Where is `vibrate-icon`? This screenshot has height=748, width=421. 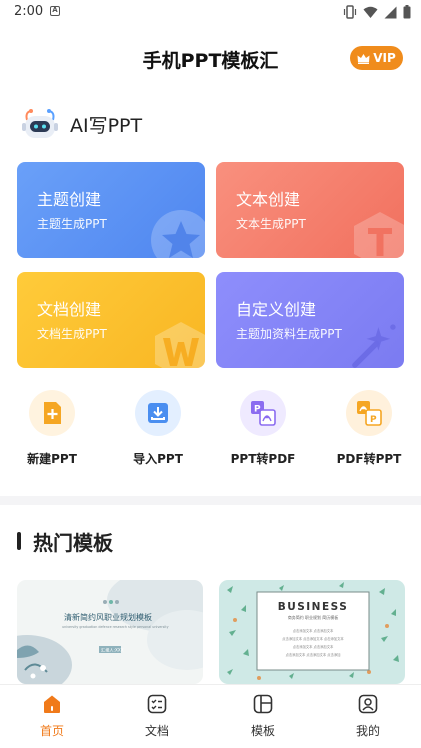 vibrate-icon is located at coordinates (350, 12).